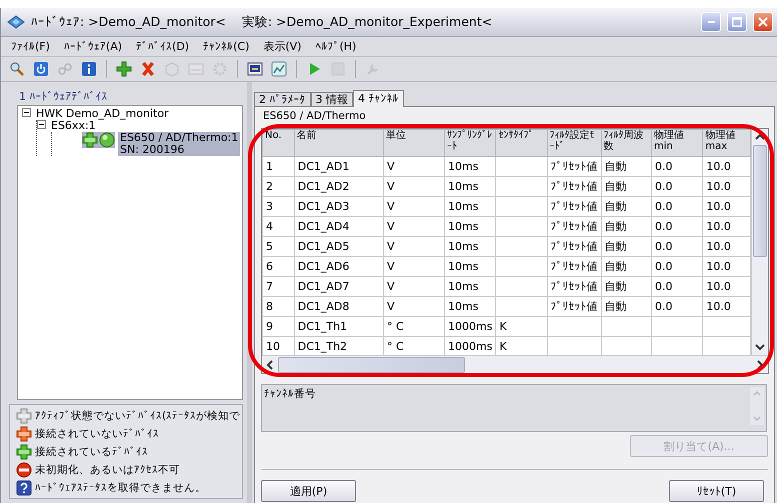  I want to click on panel-title: 1 ﾊｰﾄﾞｳｪｱﾃﾞﾊﾞｲｽ, so click(63, 97).